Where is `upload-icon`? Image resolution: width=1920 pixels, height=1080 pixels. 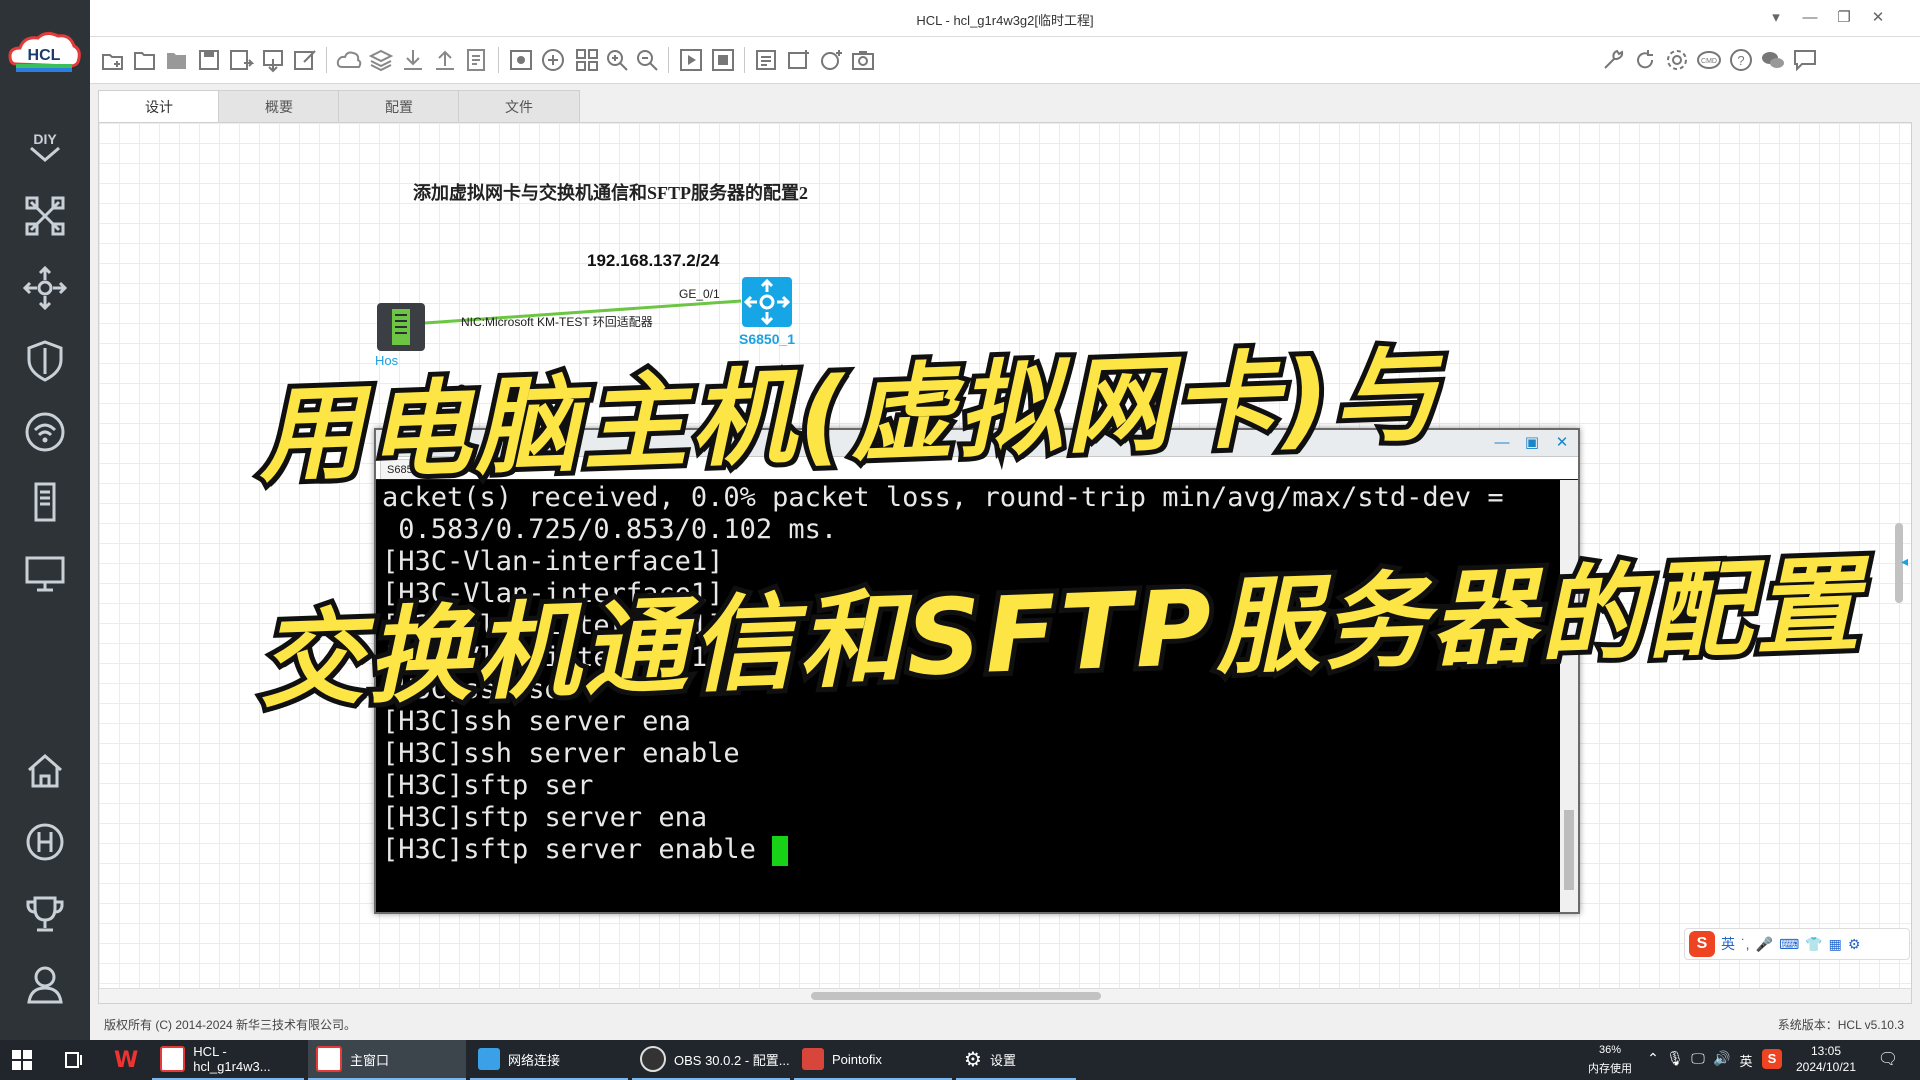 upload-icon is located at coordinates (445, 60).